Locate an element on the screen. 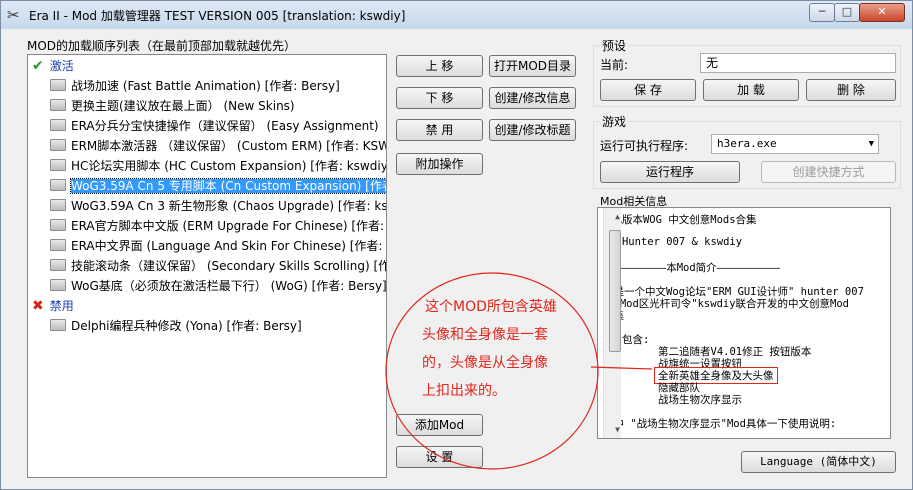 The image size is (913, 490). group-disabled: ✖ 禁用 is located at coordinates (53, 306).